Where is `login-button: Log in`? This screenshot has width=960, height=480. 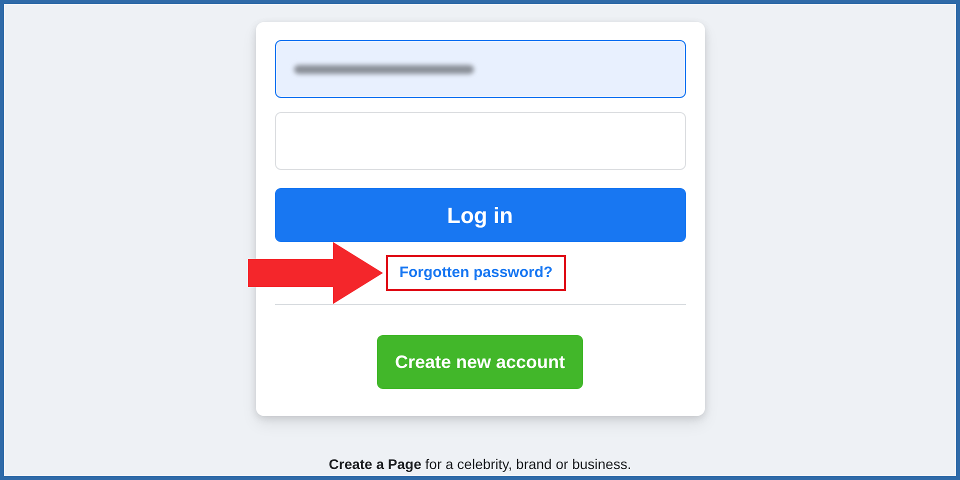 login-button: Log in is located at coordinates (480, 215).